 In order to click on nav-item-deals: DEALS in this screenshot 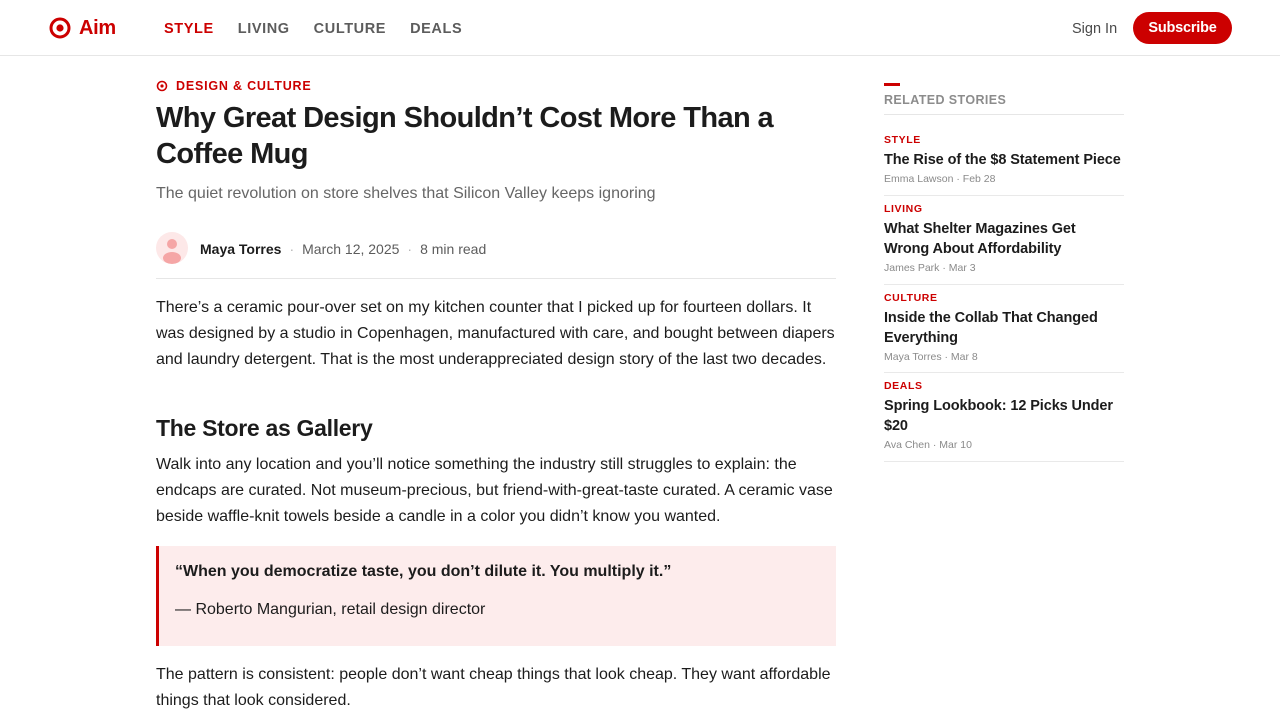, I will do `click(436, 29)`.